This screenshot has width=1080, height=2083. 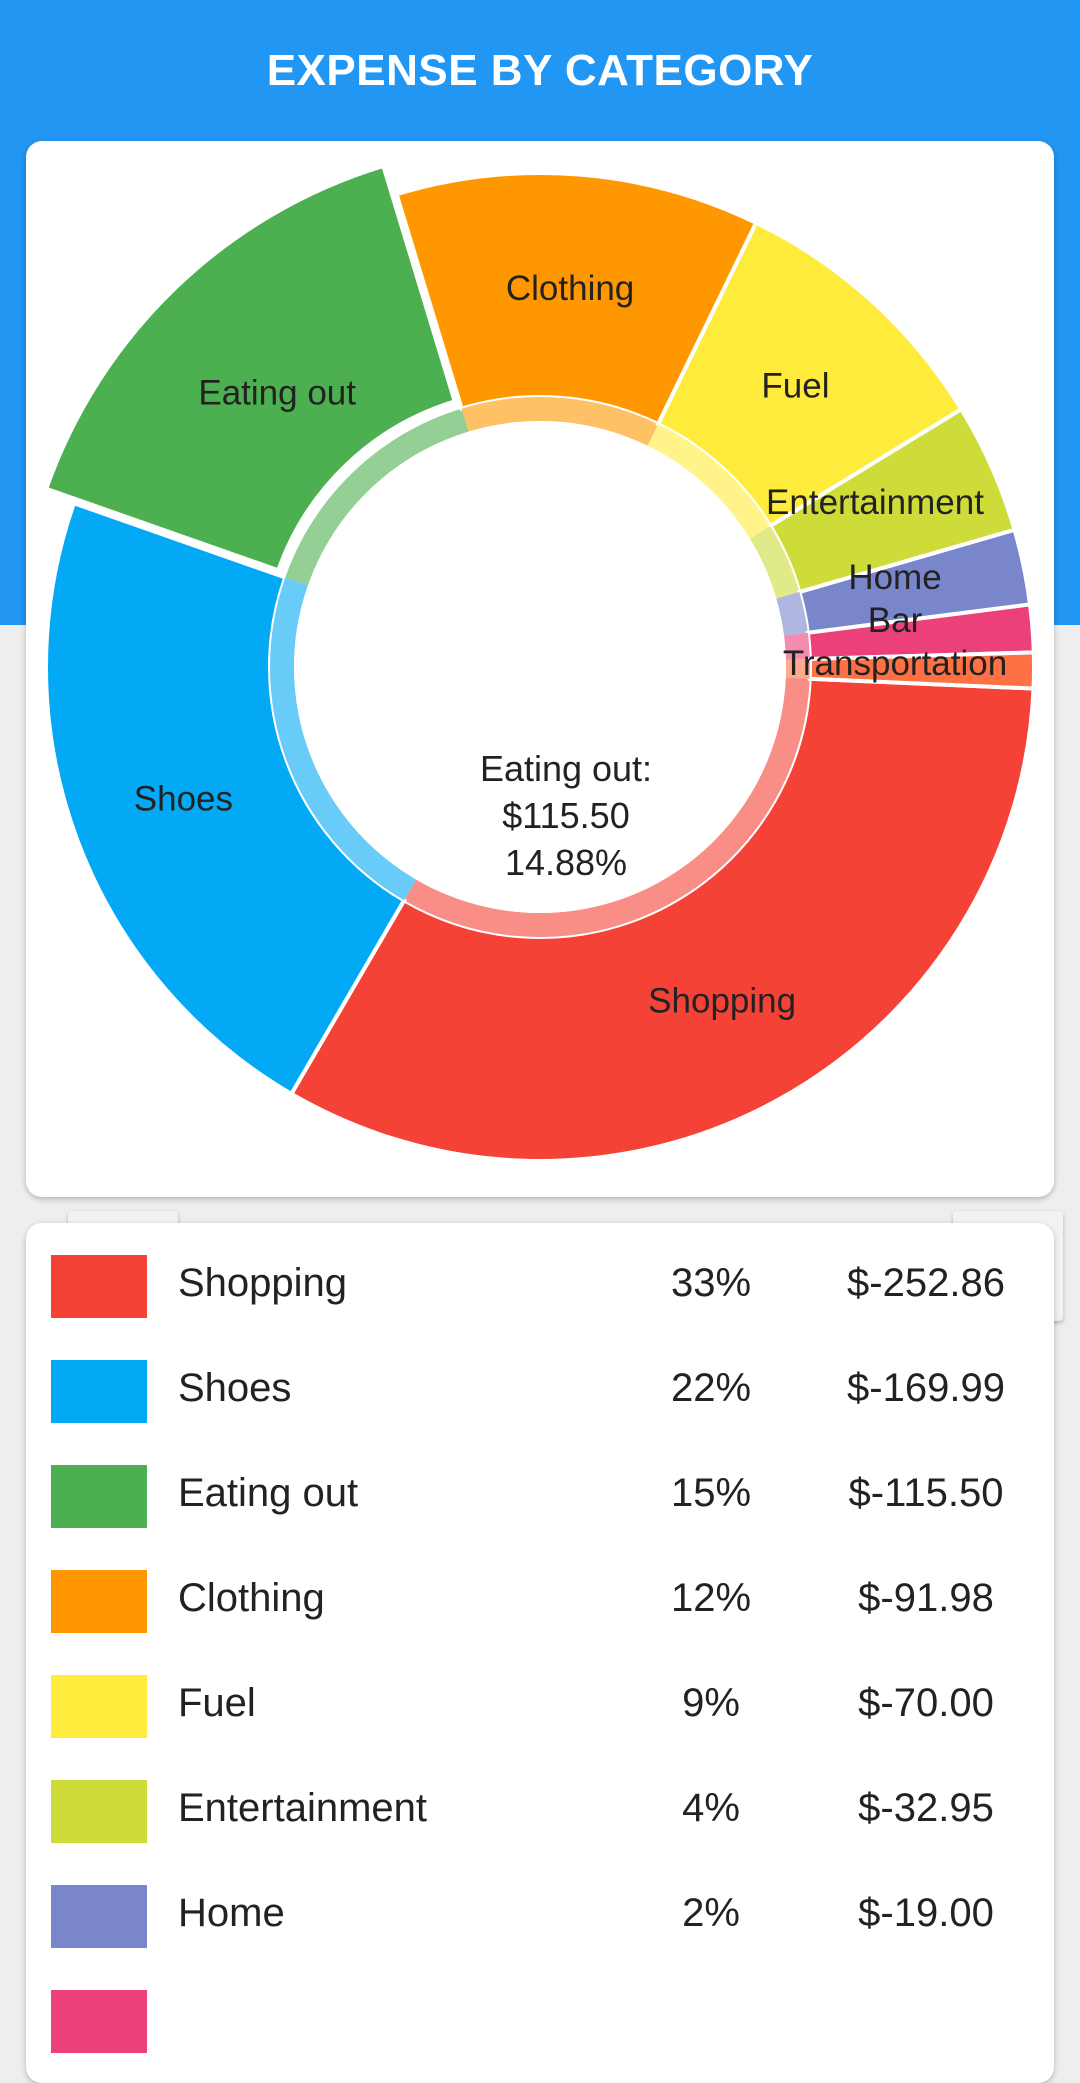 What do you see at coordinates (711, 1493) in the screenshot?
I see `legend-percent: 15%` at bounding box center [711, 1493].